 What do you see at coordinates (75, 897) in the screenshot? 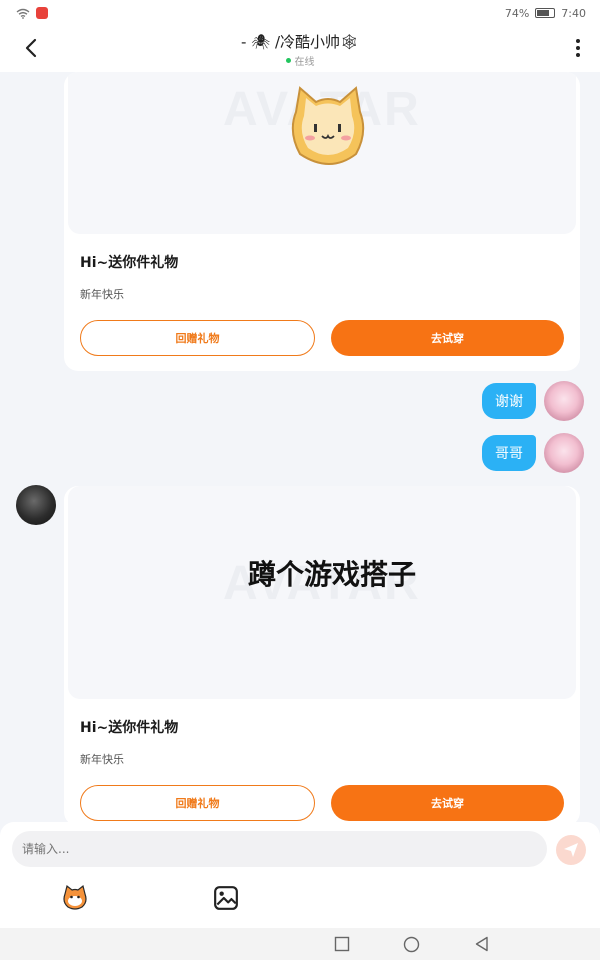
I see `cat-sticker-icon` at bounding box center [75, 897].